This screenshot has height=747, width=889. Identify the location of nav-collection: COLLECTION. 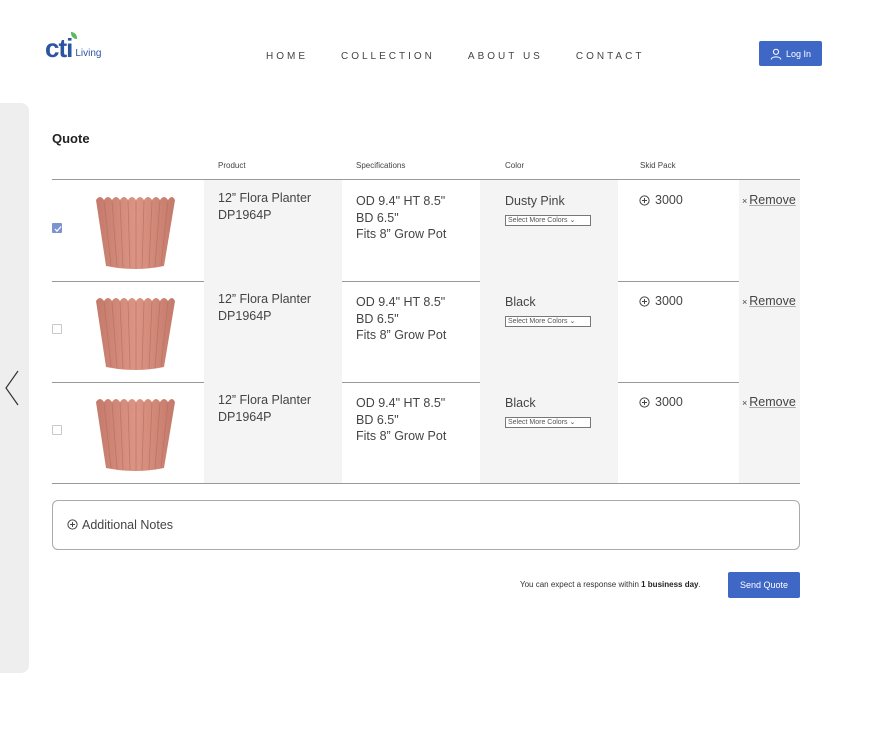
(388, 56).